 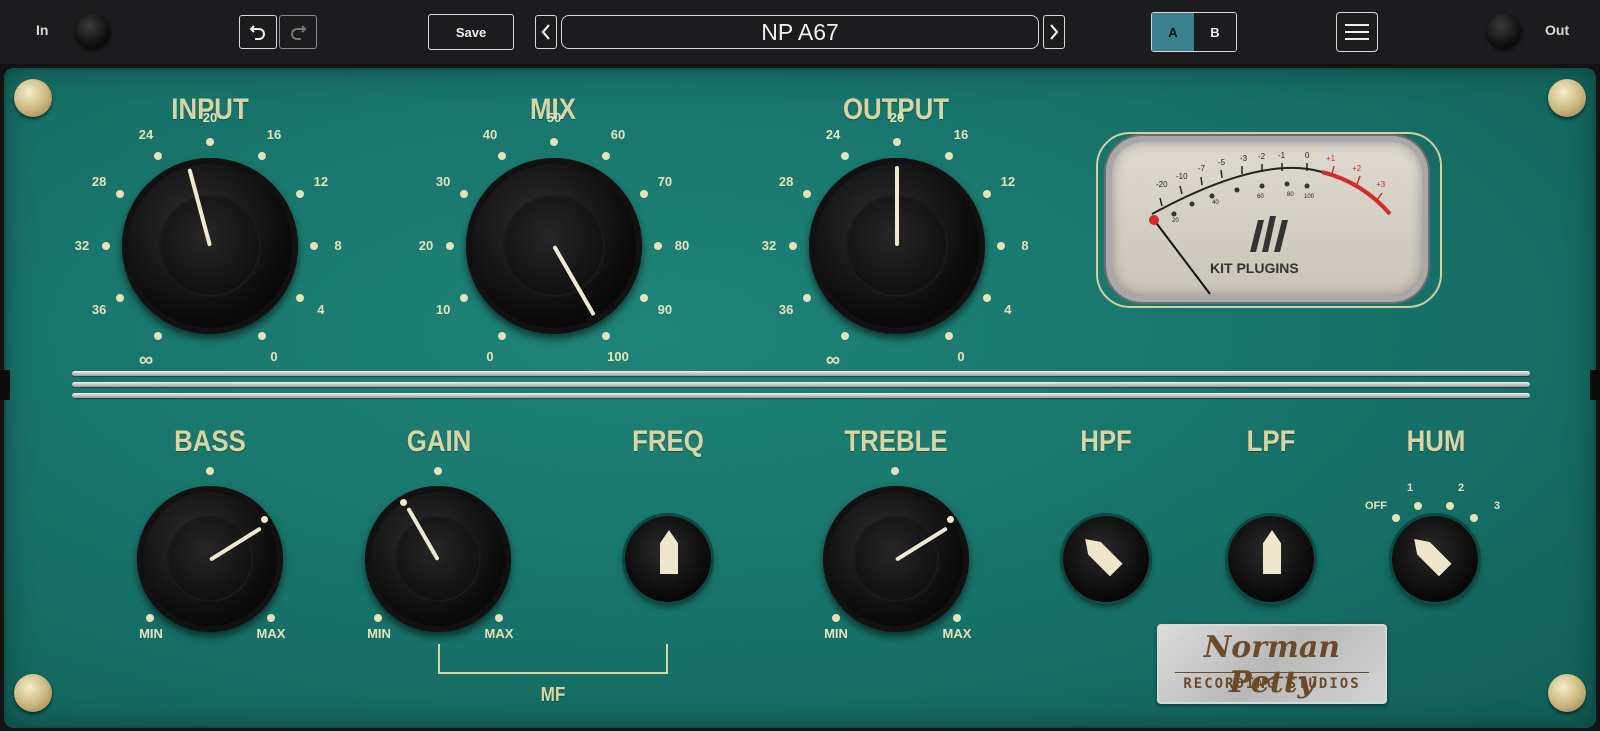 I want to click on previous-preset-button, so click(x=546, y=32).